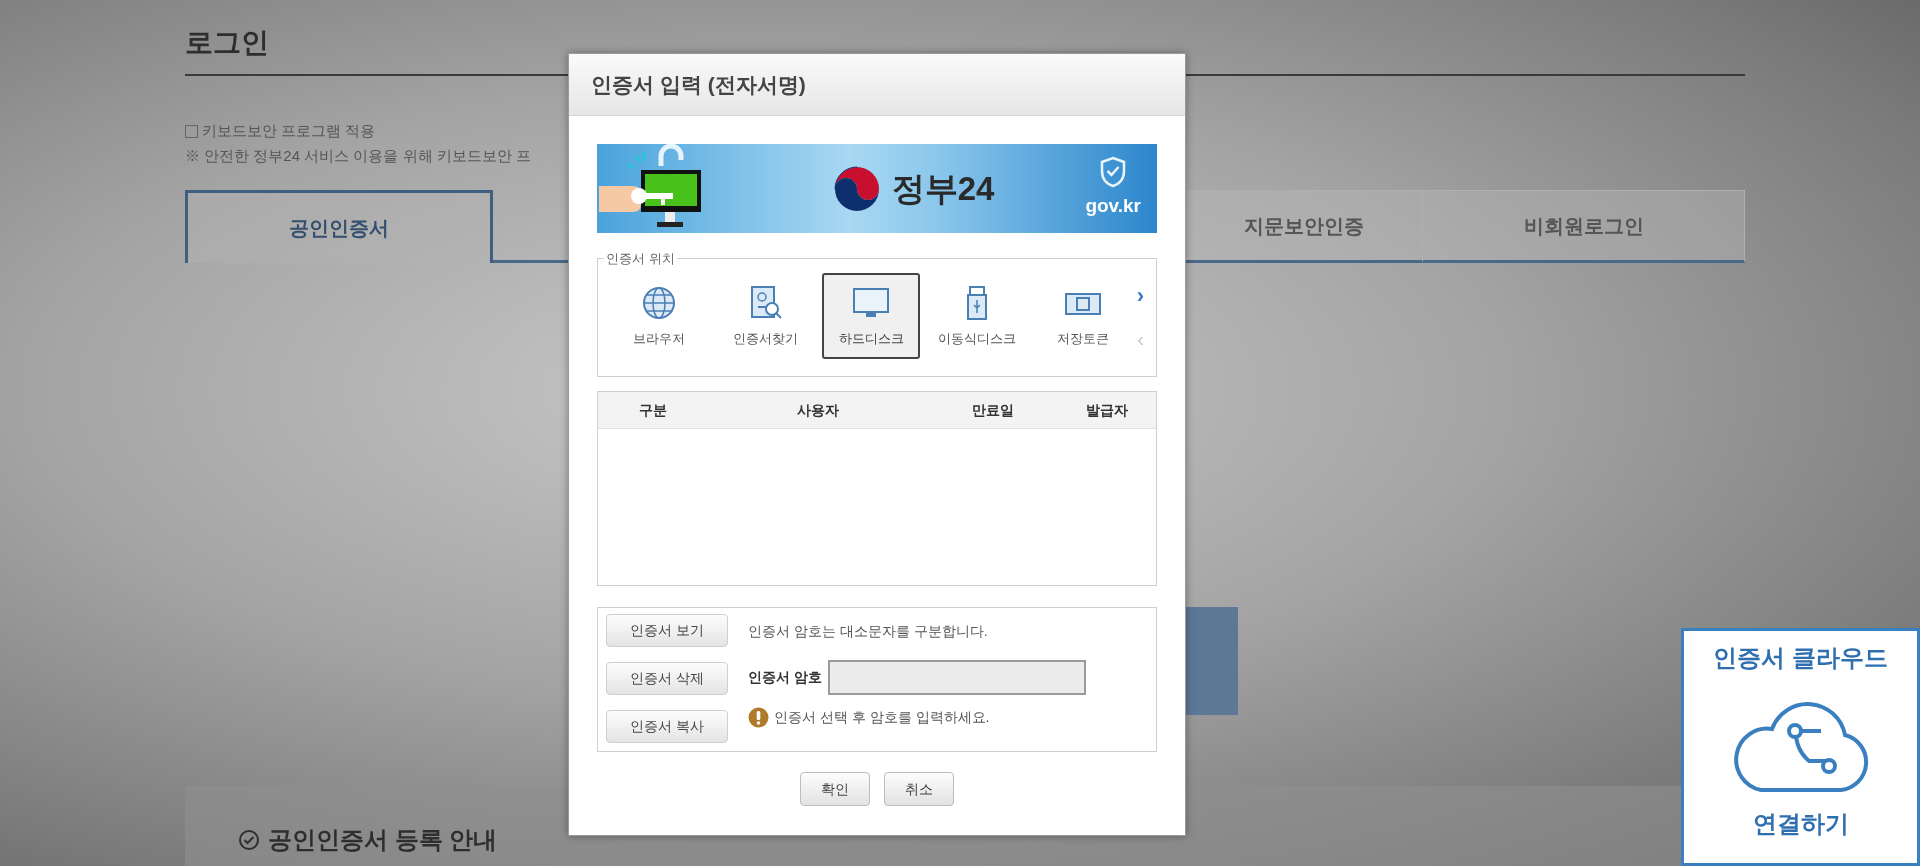 Image resolution: width=1920 pixels, height=866 pixels. Describe the element at coordinates (659, 316) in the screenshot. I see `location-option: 브라우저` at that location.